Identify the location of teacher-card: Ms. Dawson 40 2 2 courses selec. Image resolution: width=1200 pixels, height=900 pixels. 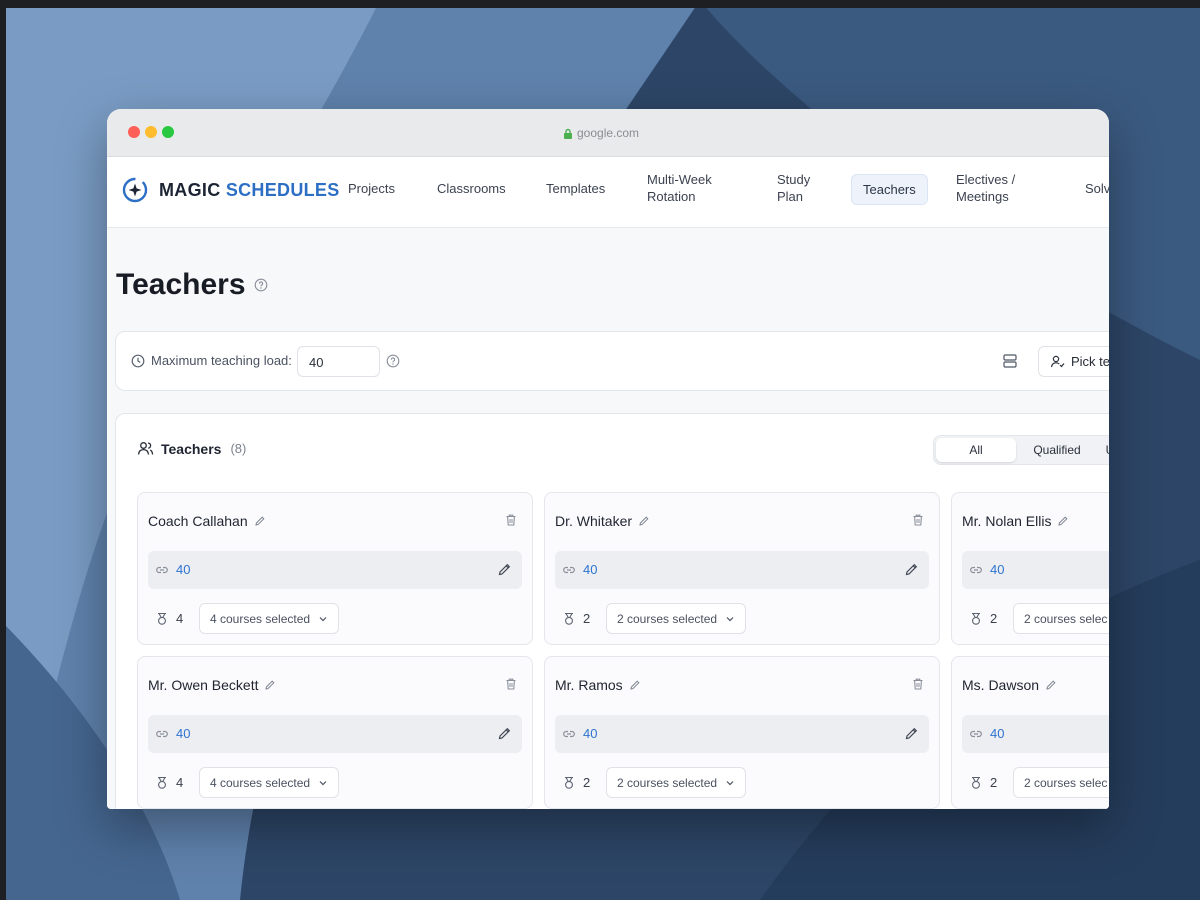
(1030, 732).